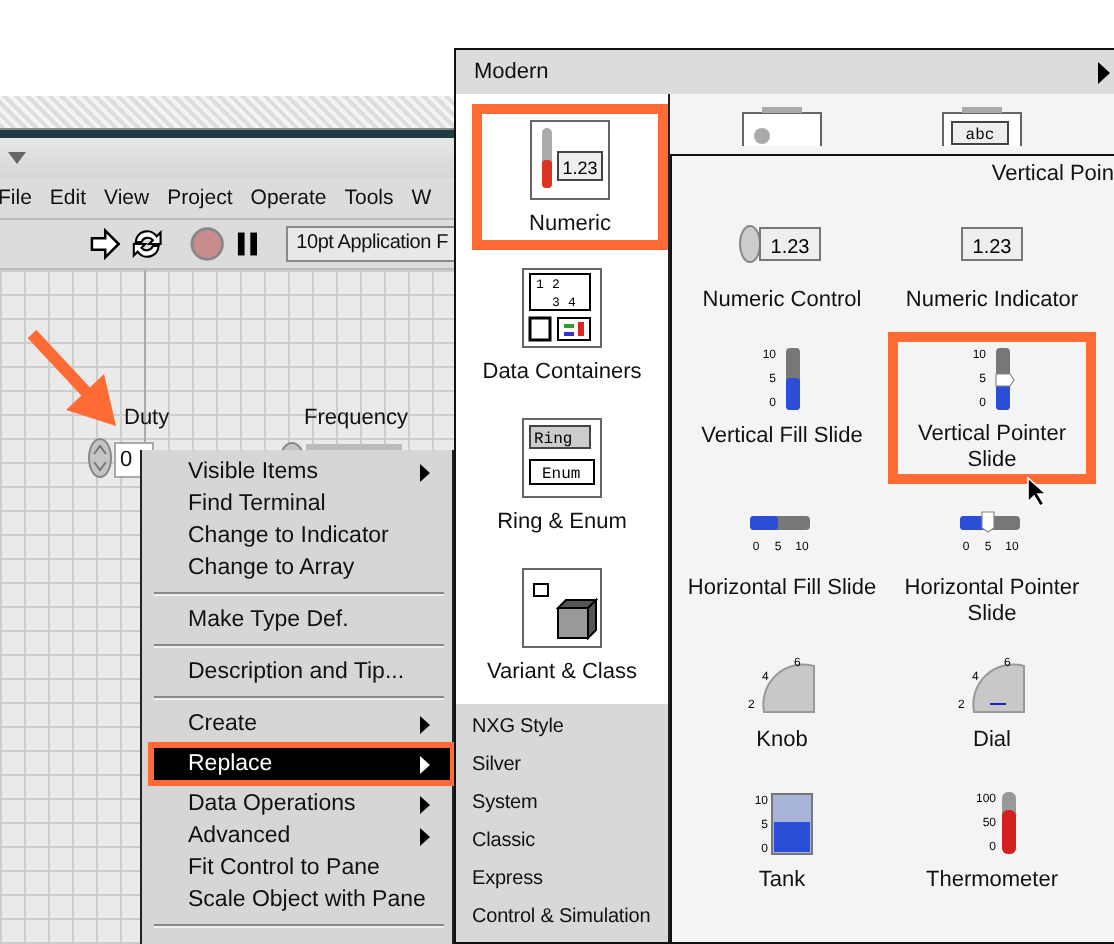 This screenshot has height=944, width=1114. I want to click on palette-item: 1.23 Numeric Indicator, so click(992, 264).